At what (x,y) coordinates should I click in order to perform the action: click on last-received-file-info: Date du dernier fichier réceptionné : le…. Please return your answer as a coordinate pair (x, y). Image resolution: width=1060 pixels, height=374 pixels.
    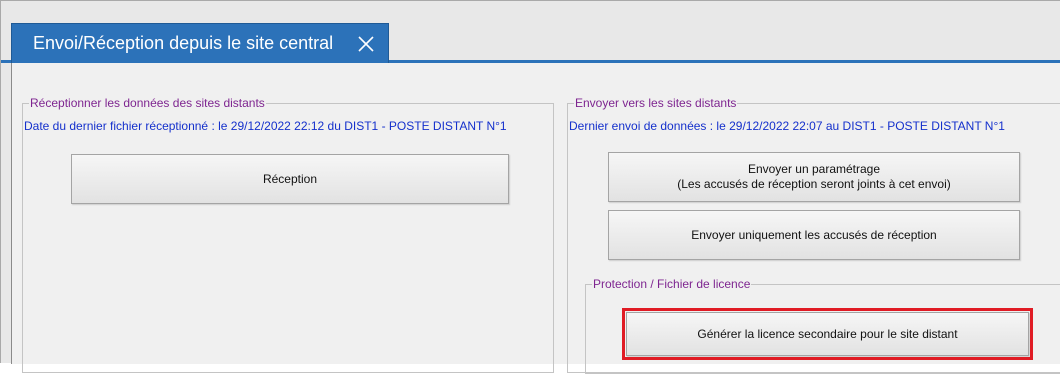
    Looking at the image, I should click on (265, 126).